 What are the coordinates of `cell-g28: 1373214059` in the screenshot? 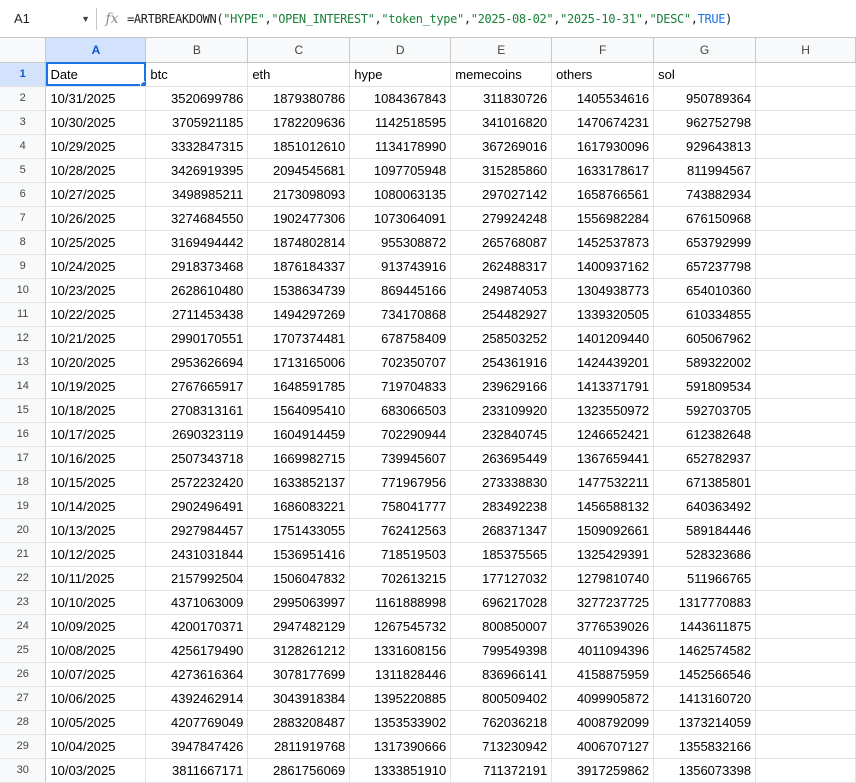 It's located at (705, 722).